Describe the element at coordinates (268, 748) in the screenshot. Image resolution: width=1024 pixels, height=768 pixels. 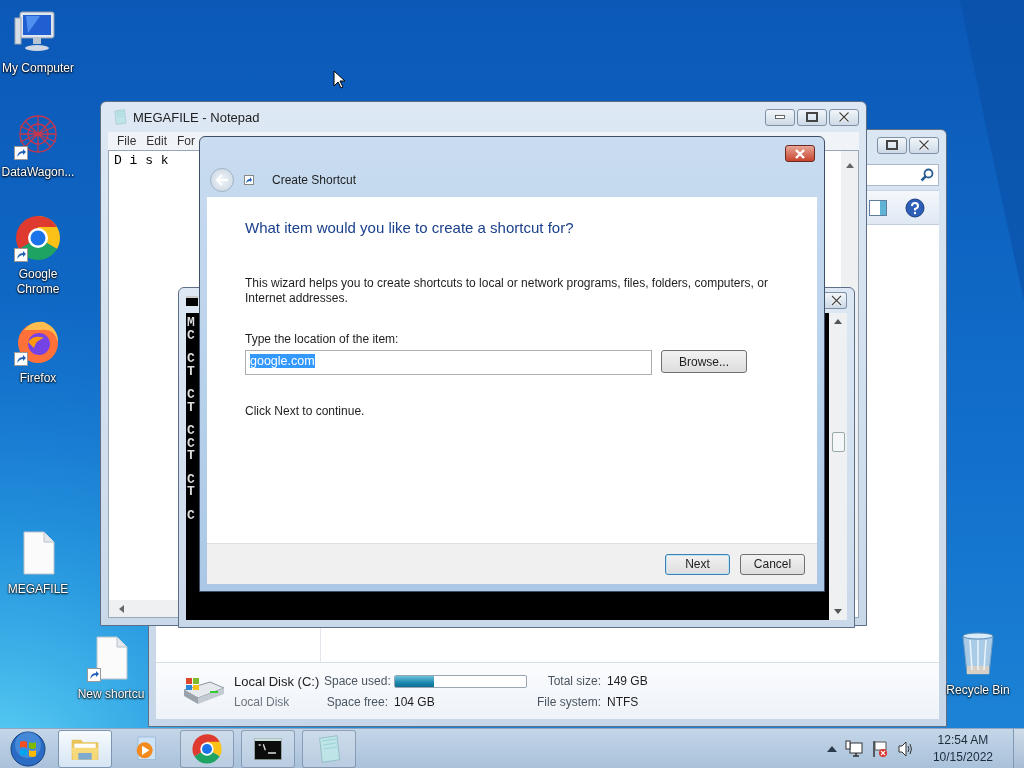
I see `taskbar-button` at that location.